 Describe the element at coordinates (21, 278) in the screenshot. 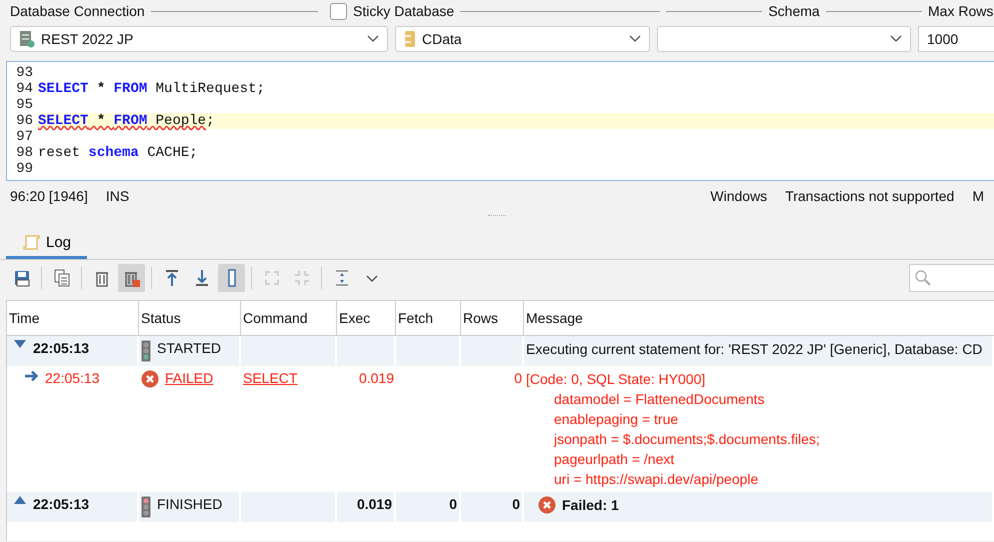

I see `save-icon` at that location.